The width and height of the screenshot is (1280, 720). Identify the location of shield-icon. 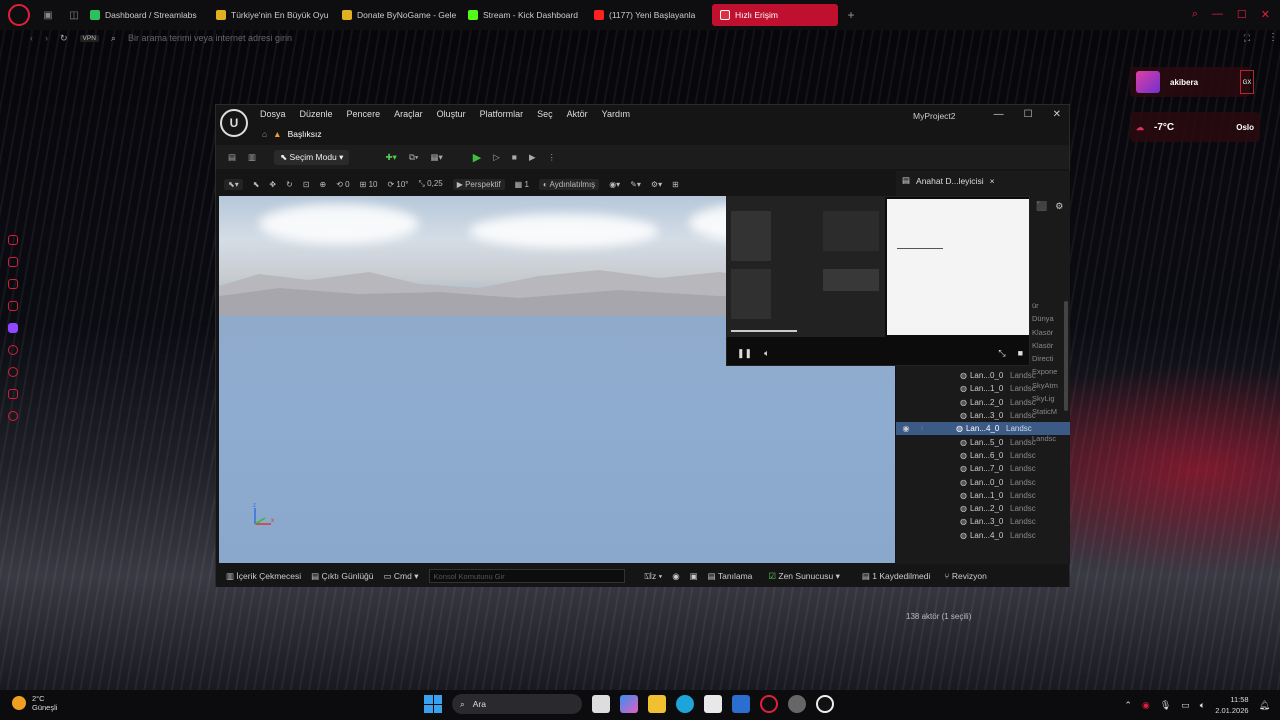
(741, 704).